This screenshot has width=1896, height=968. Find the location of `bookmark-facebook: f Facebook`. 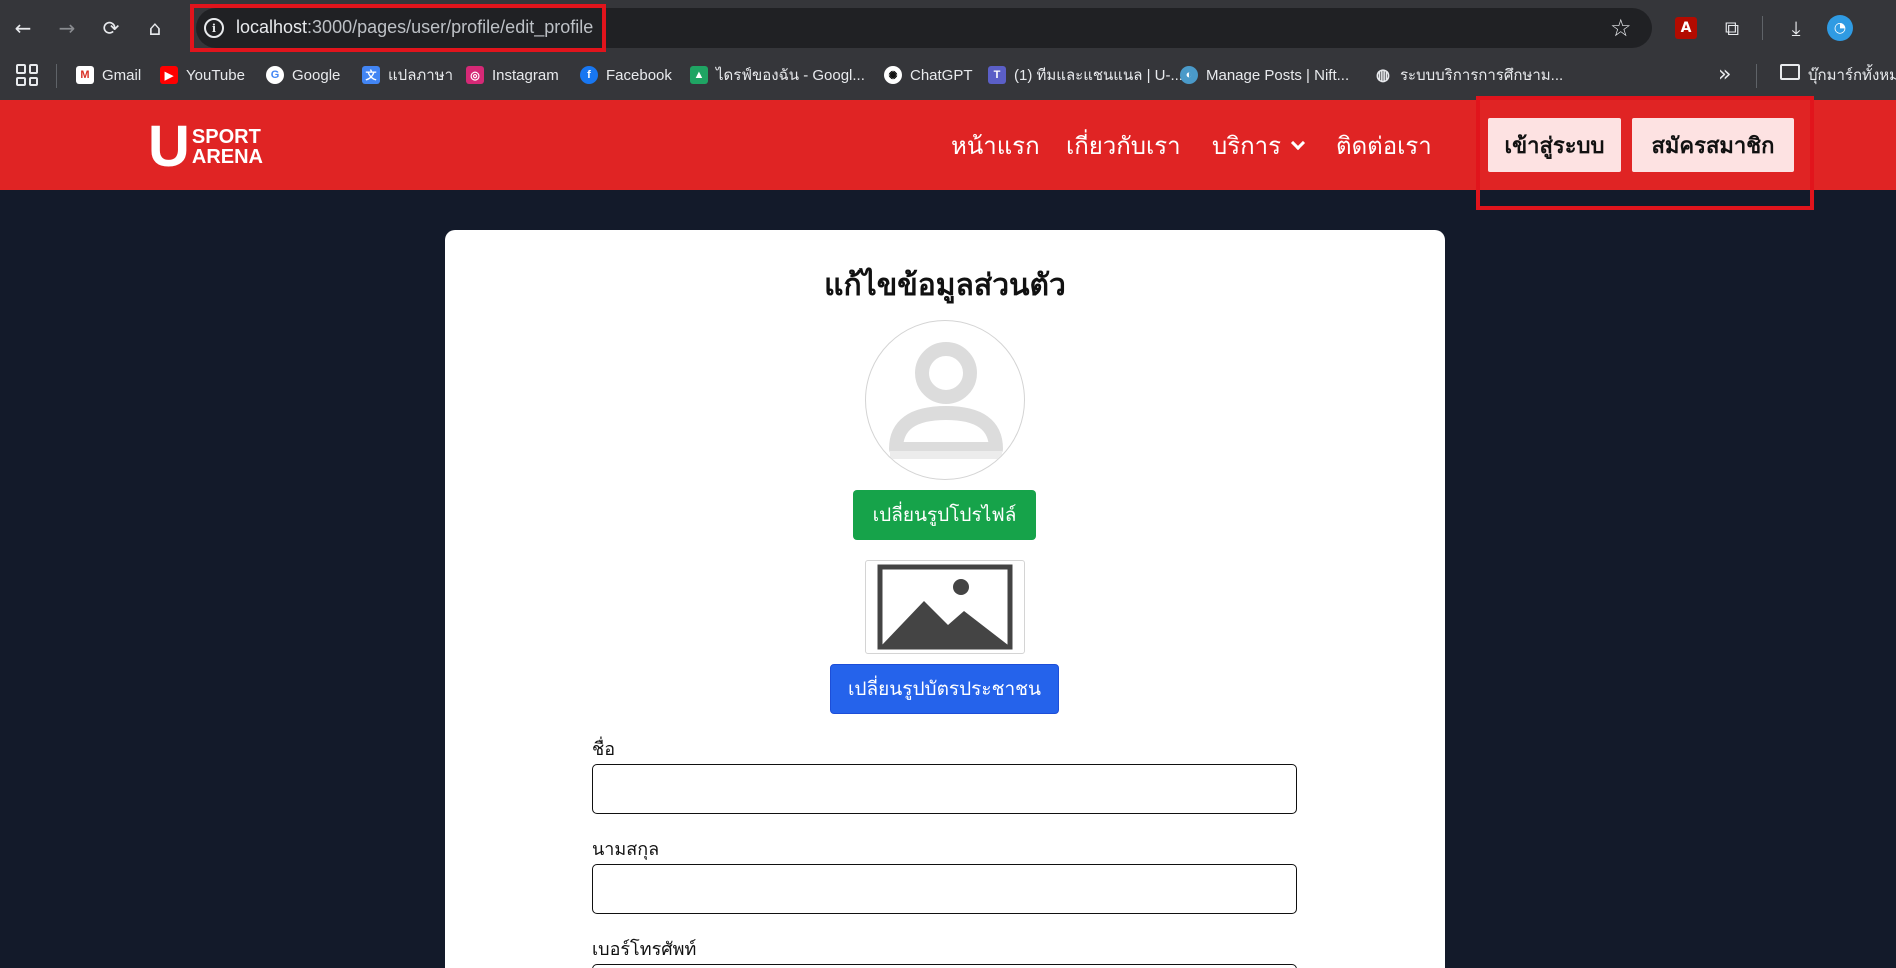

bookmark-facebook: f Facebook is located at coordinates (626, 75).